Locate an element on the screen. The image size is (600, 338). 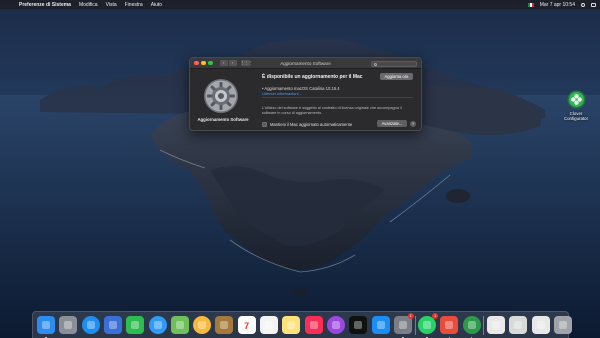
map-icon-glyph is located at coordinates (179, 325).